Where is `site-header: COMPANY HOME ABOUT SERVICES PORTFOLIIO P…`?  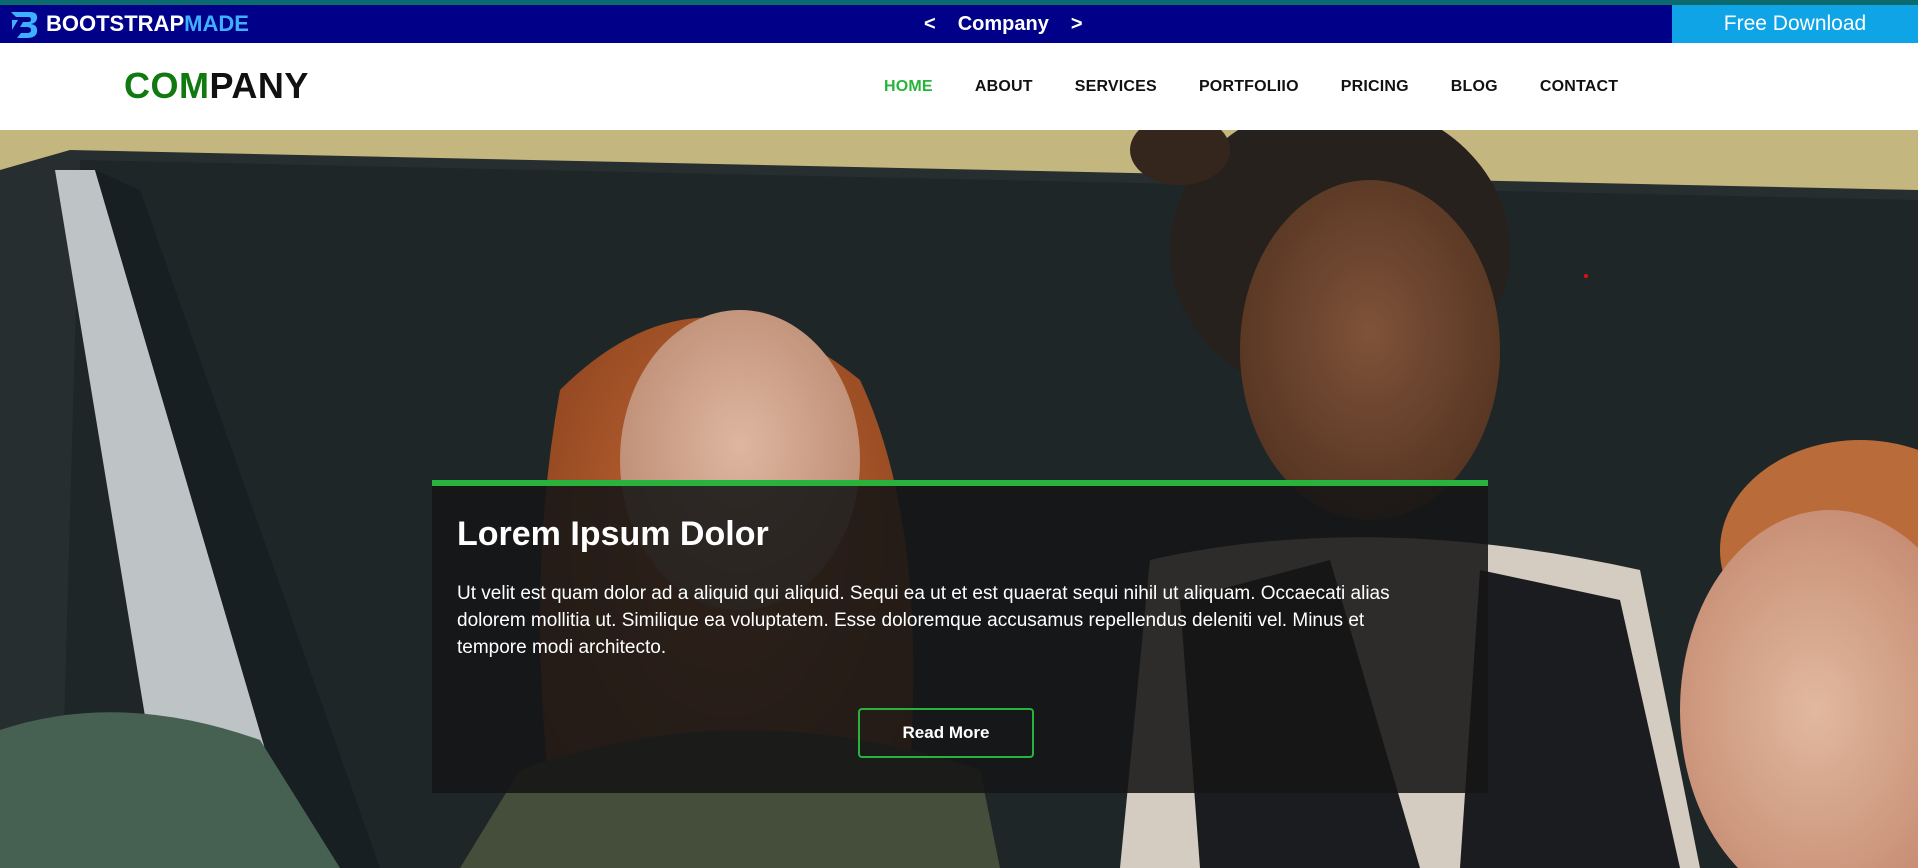
site-header: COMPANY HOME ABOUT SERVICES PORTFOLIIO P… is located at coordinates (959, 86).